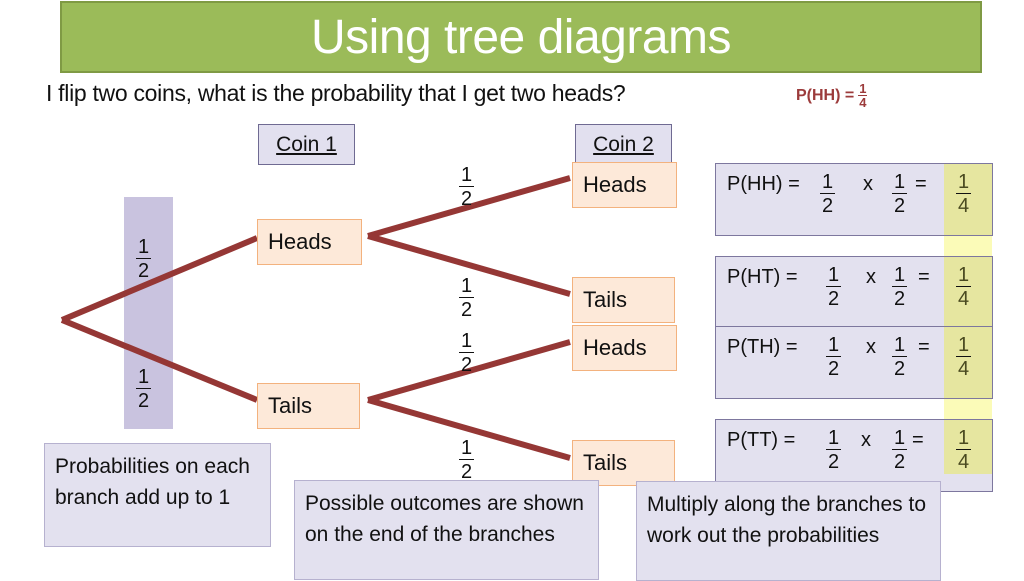  What do you see at coordinates (854, 362) in the screenshot?
I see `calc-box-th: P(TH) = 12 x 12 = 14` at bounding box center [854, 362].